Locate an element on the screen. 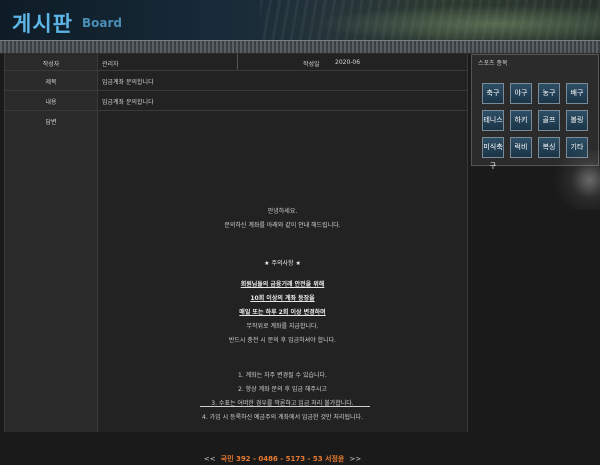 This screenshot has width=600, height=465. author-date-divider is located at coordinates (237, 62).